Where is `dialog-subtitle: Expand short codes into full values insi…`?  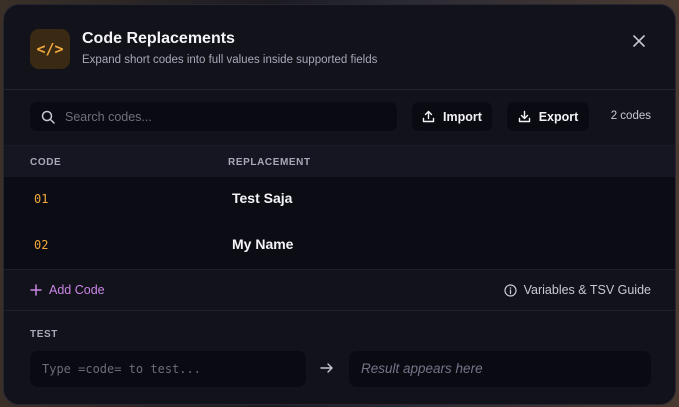 dialog-subtitle: Expand short codes into full values insi… is located at coordinates (230, 60).